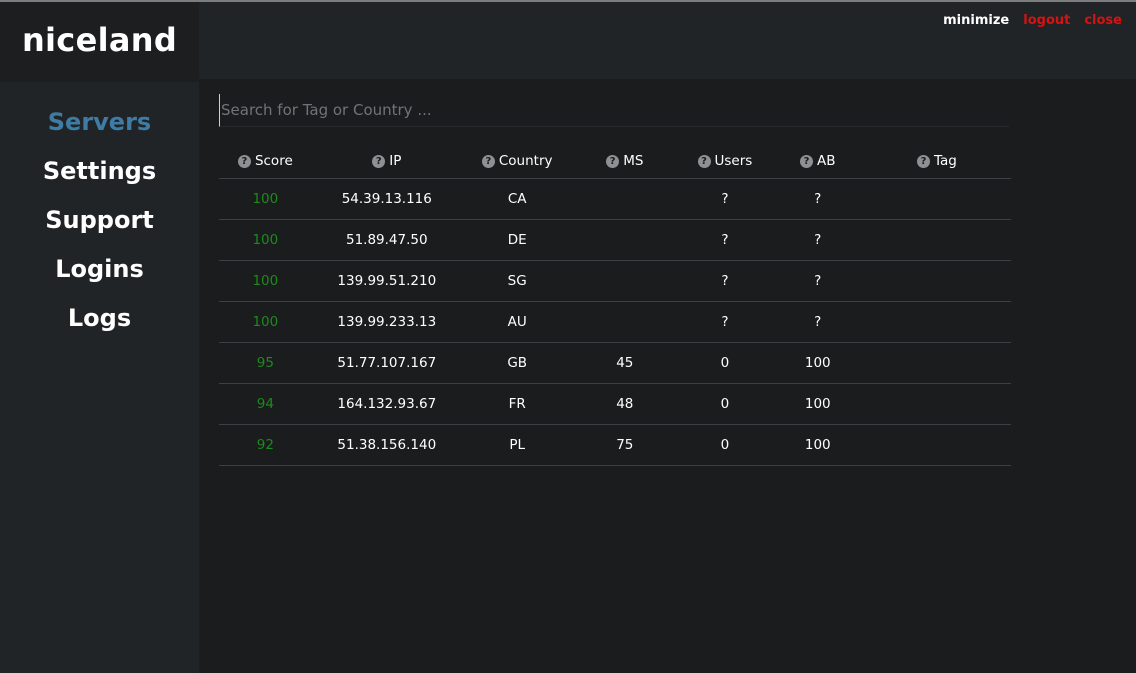  I want to click on sidebar-item-logins: Logins, so click(99, 275).